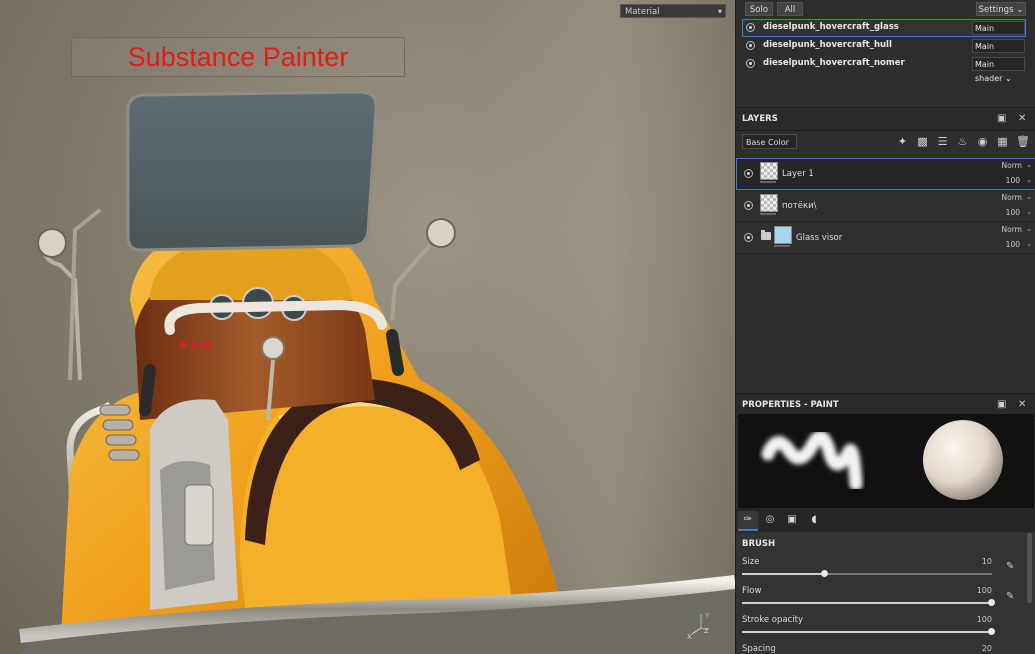 This screenshot has height=654, width=1035. Describe the element at coordinates (689, 636) in the screenshot. I see `gizmo-x-label: X` at that location.